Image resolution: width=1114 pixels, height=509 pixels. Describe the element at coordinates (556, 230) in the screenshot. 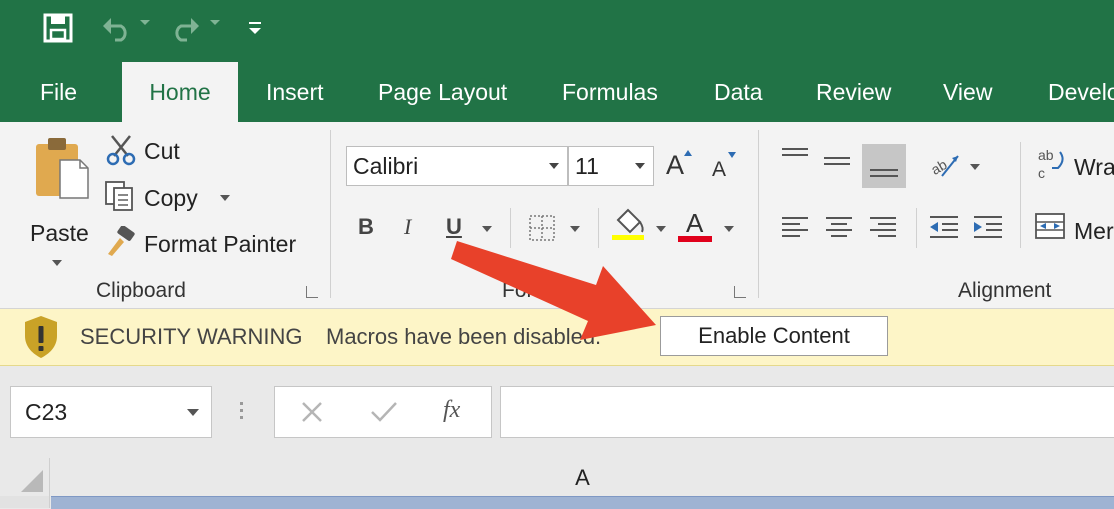

I see `borders-button` at that location.